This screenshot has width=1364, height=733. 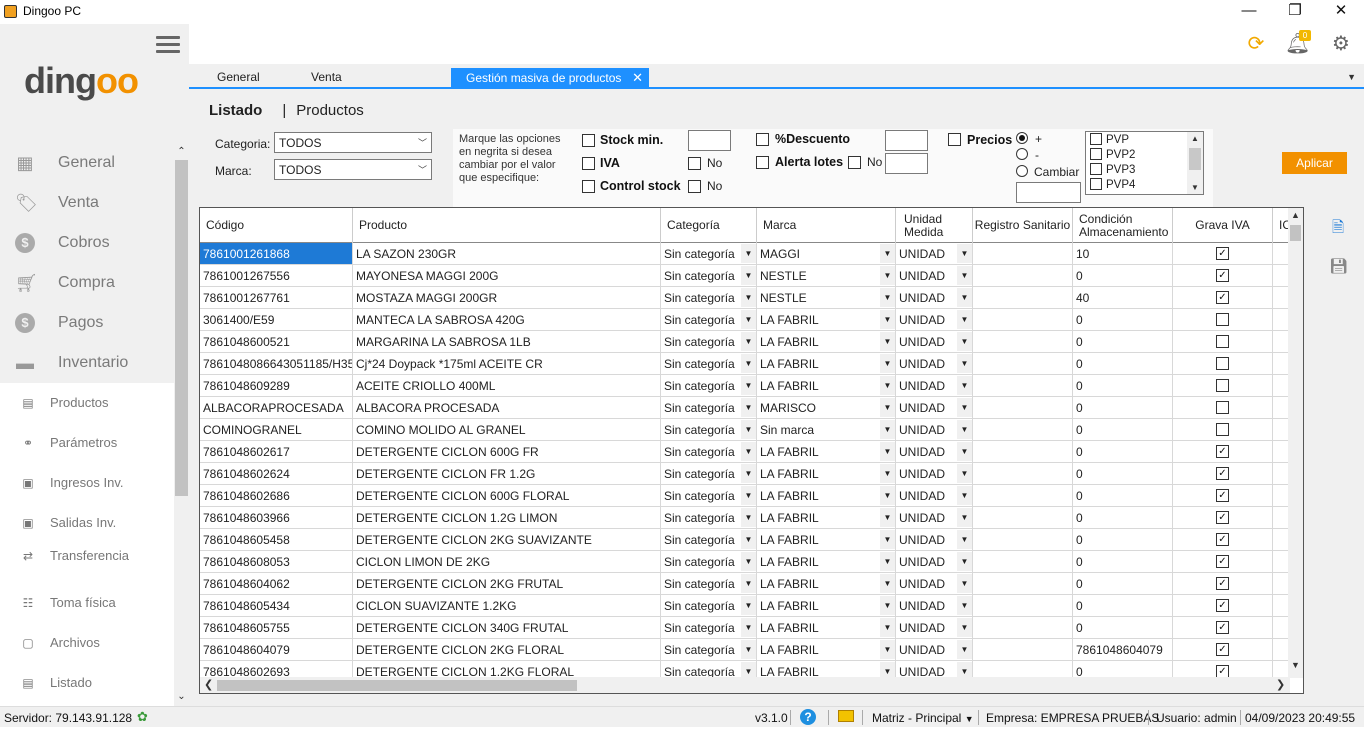 I want to click on tab-general: General, so click(x=238, y=77).